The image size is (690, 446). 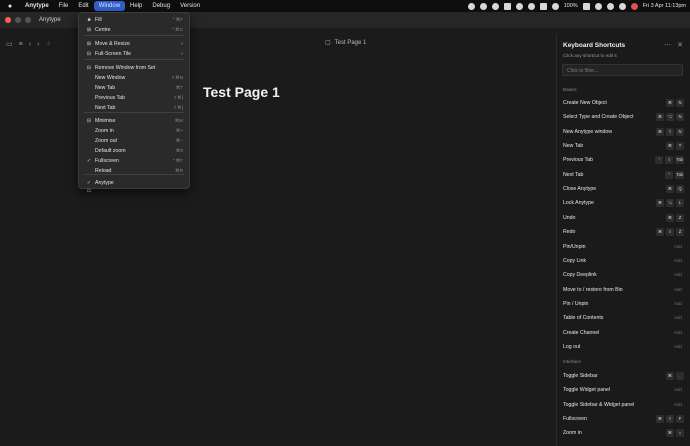 I want to click on menu-file: File, so click(x=64, y=6).